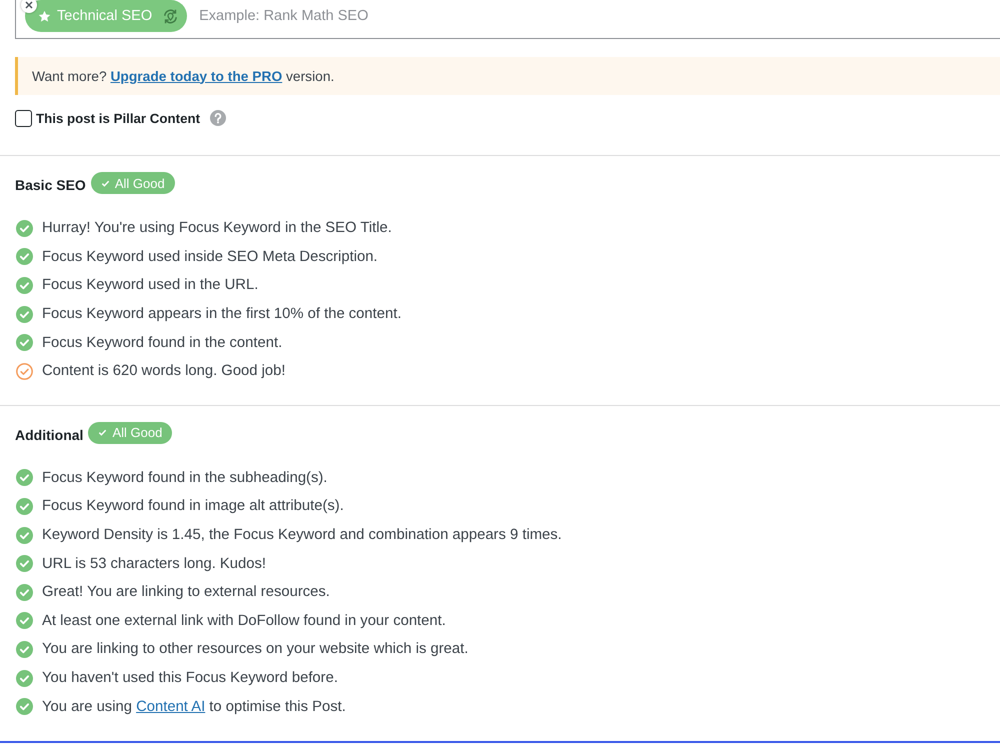  Describe the element at coordinates (50, 185) in the screenshot. I see `section-title: Basic SEO` at that location.